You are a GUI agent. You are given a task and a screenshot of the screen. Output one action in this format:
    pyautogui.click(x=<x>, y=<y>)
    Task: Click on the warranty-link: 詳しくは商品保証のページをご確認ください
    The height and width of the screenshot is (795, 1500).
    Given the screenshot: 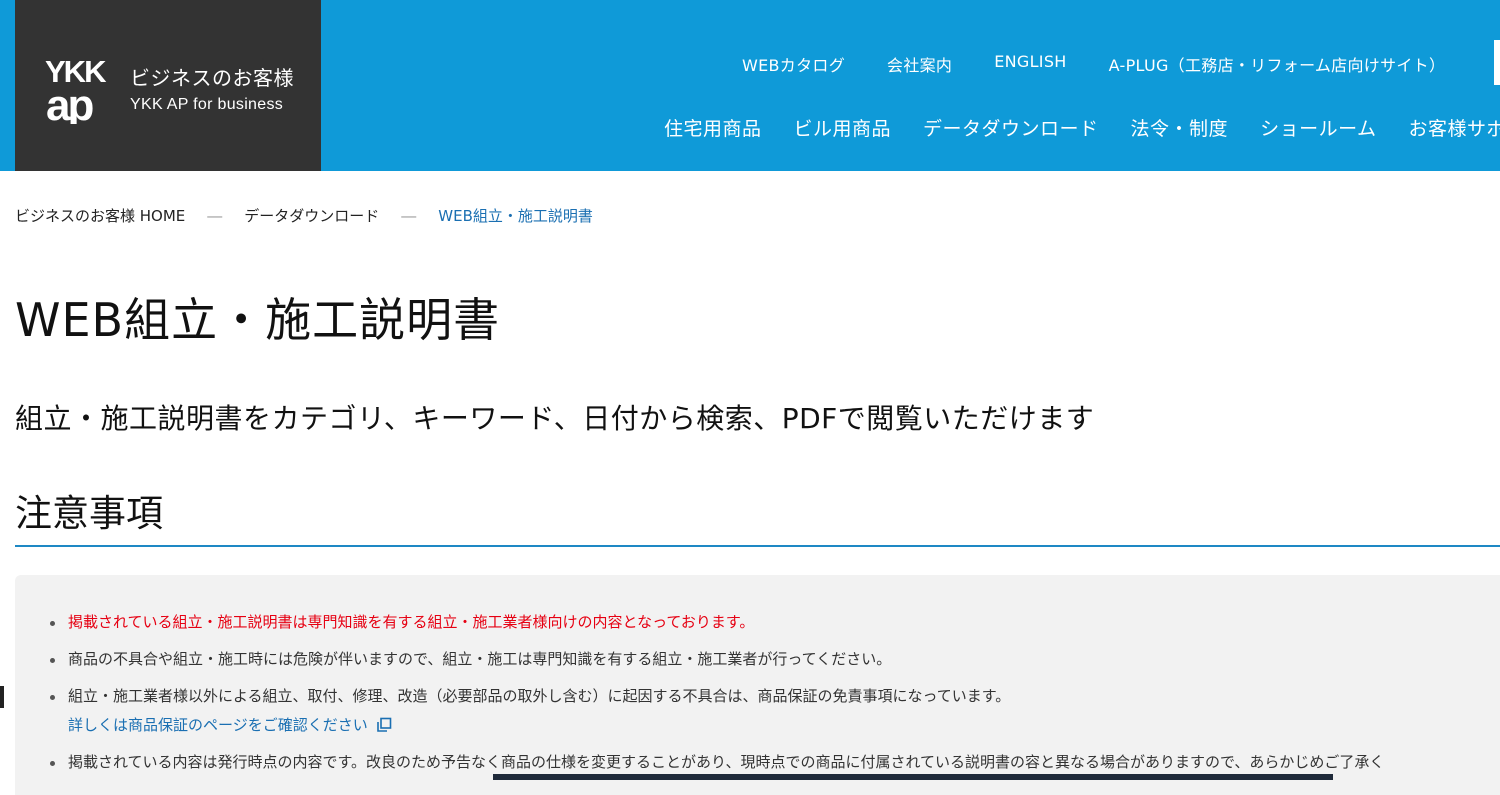 What is the action you would take?
    pyautogui.click(x=230, y=725)
    